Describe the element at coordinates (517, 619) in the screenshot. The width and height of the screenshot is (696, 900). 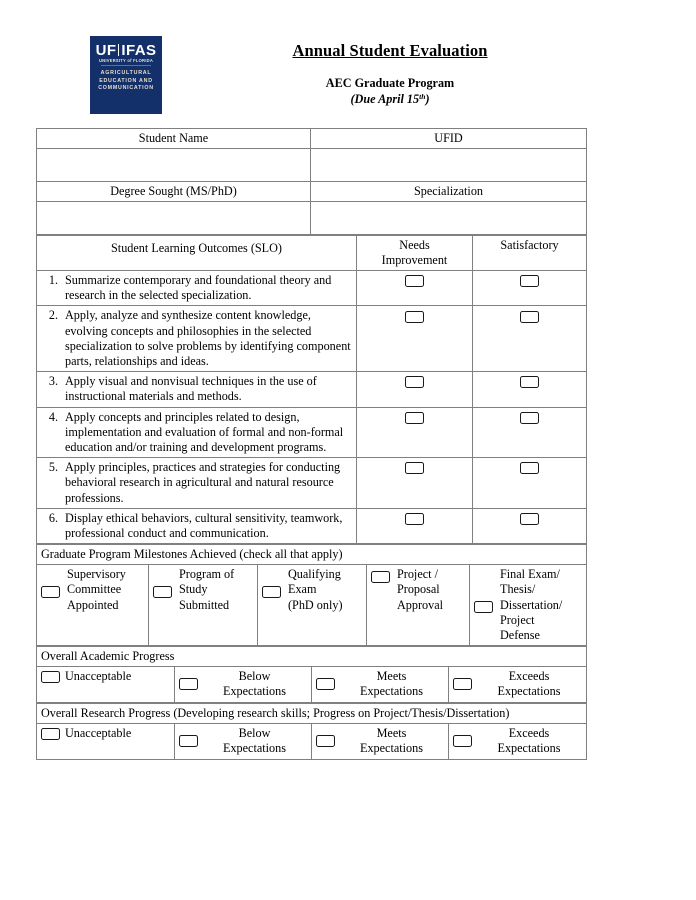
I see `milestone-line: Project` at that location.